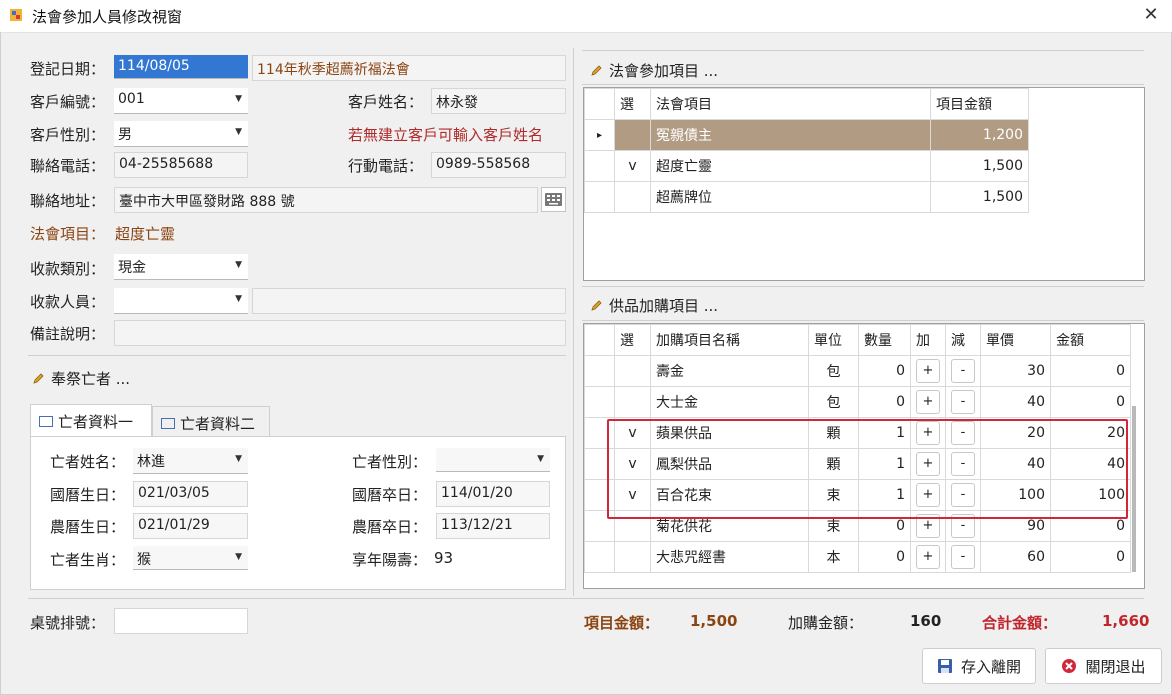 The height and width of the screenshot is (695, 1172). I want to click on col-item: 法會項目, so click(790, 104).